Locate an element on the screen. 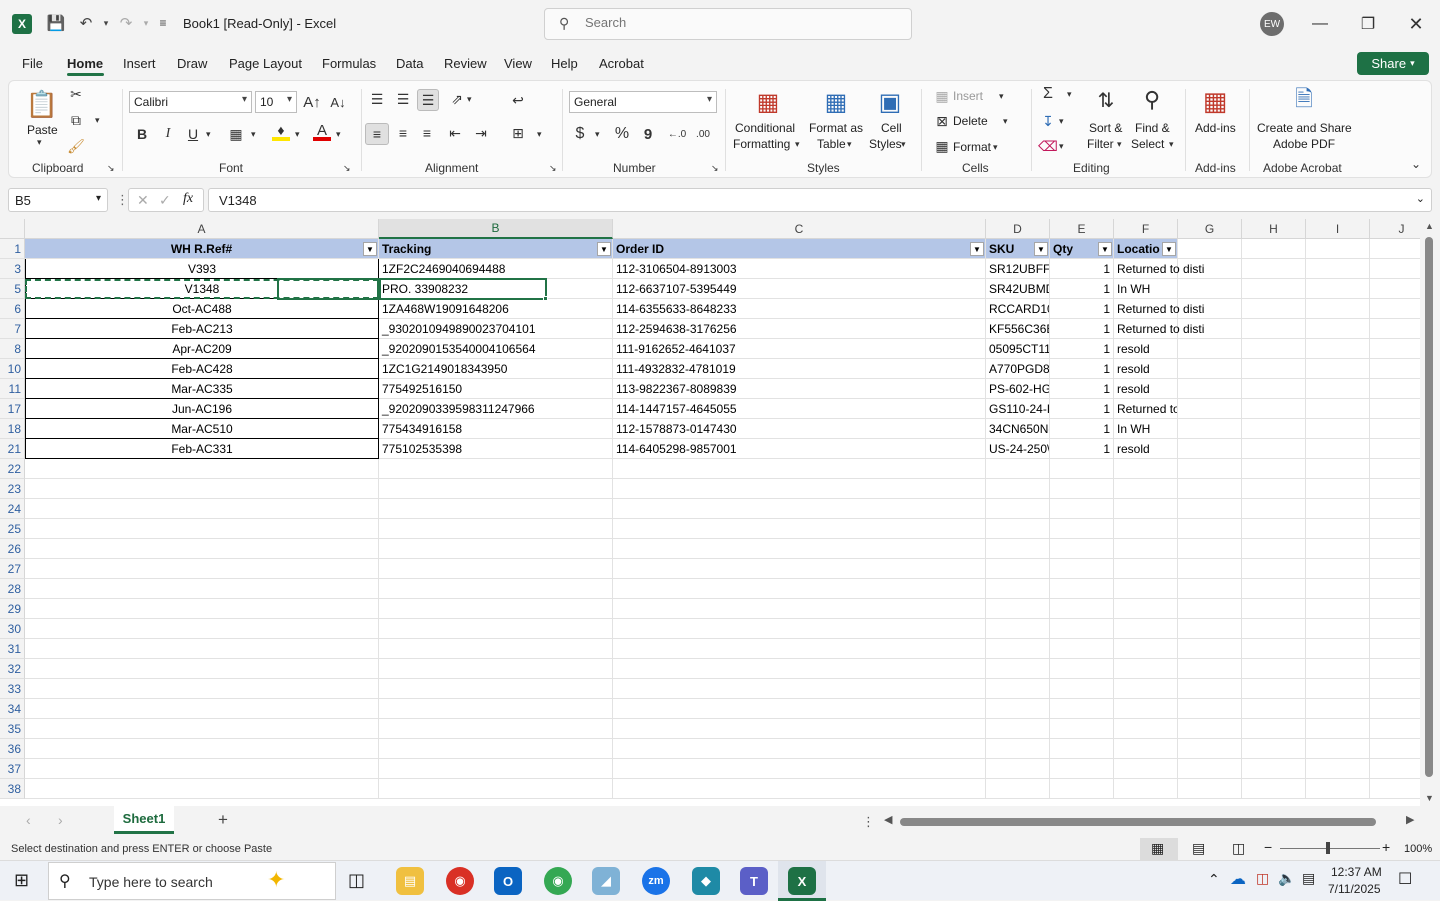 Image resolution: width=1440 pixels, height=901 pixels. table-cell: Oct-AC488 is located at coordinates (202, 309).